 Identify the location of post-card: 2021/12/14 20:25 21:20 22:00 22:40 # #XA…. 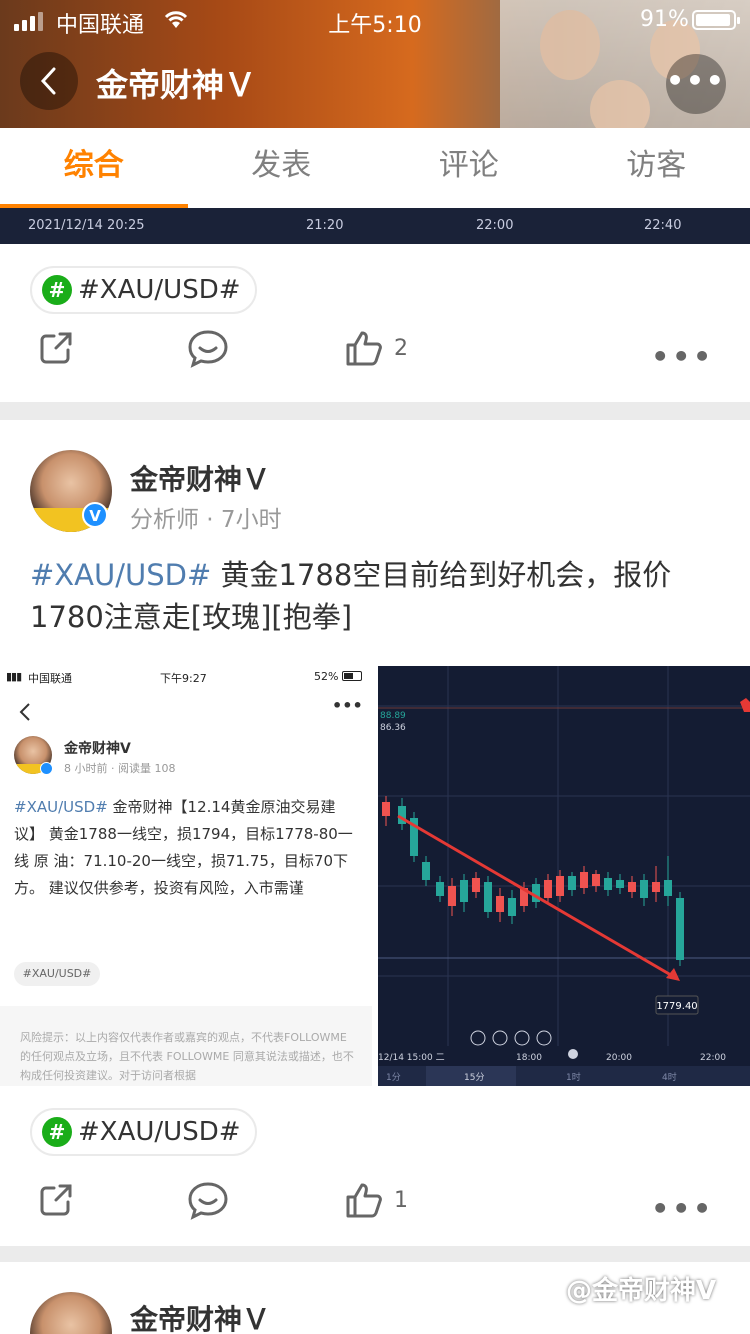
(375, 305).